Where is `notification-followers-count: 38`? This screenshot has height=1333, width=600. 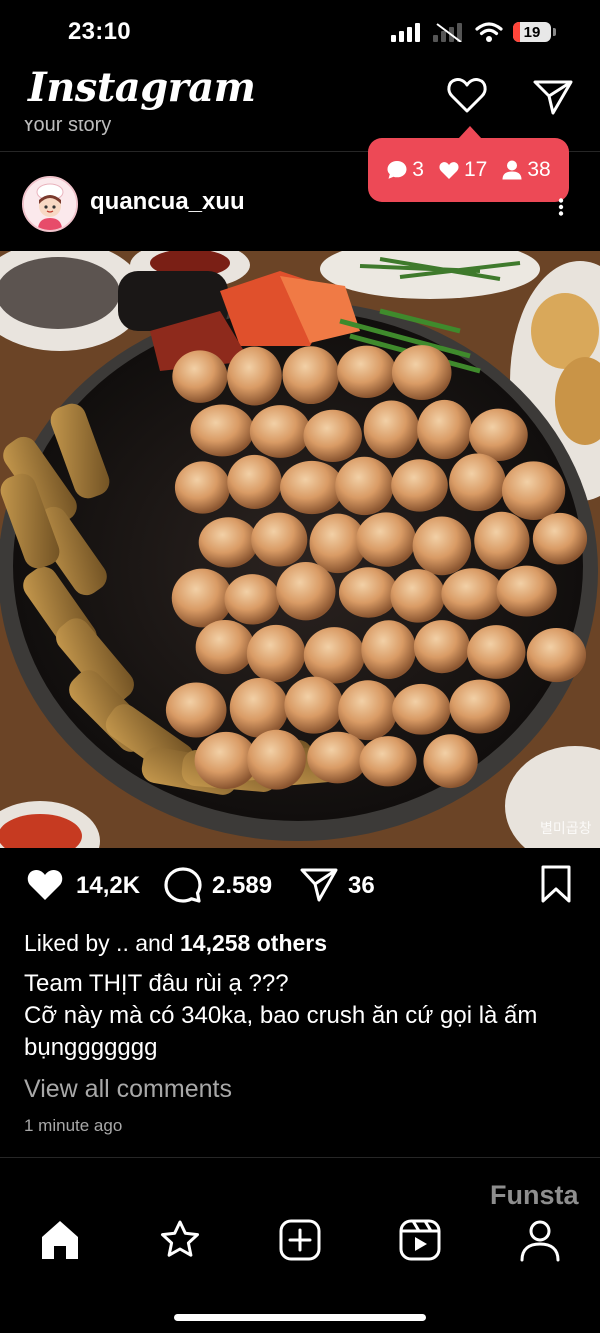
notification-followers-count: 38 is located at coordinates (539, 169).